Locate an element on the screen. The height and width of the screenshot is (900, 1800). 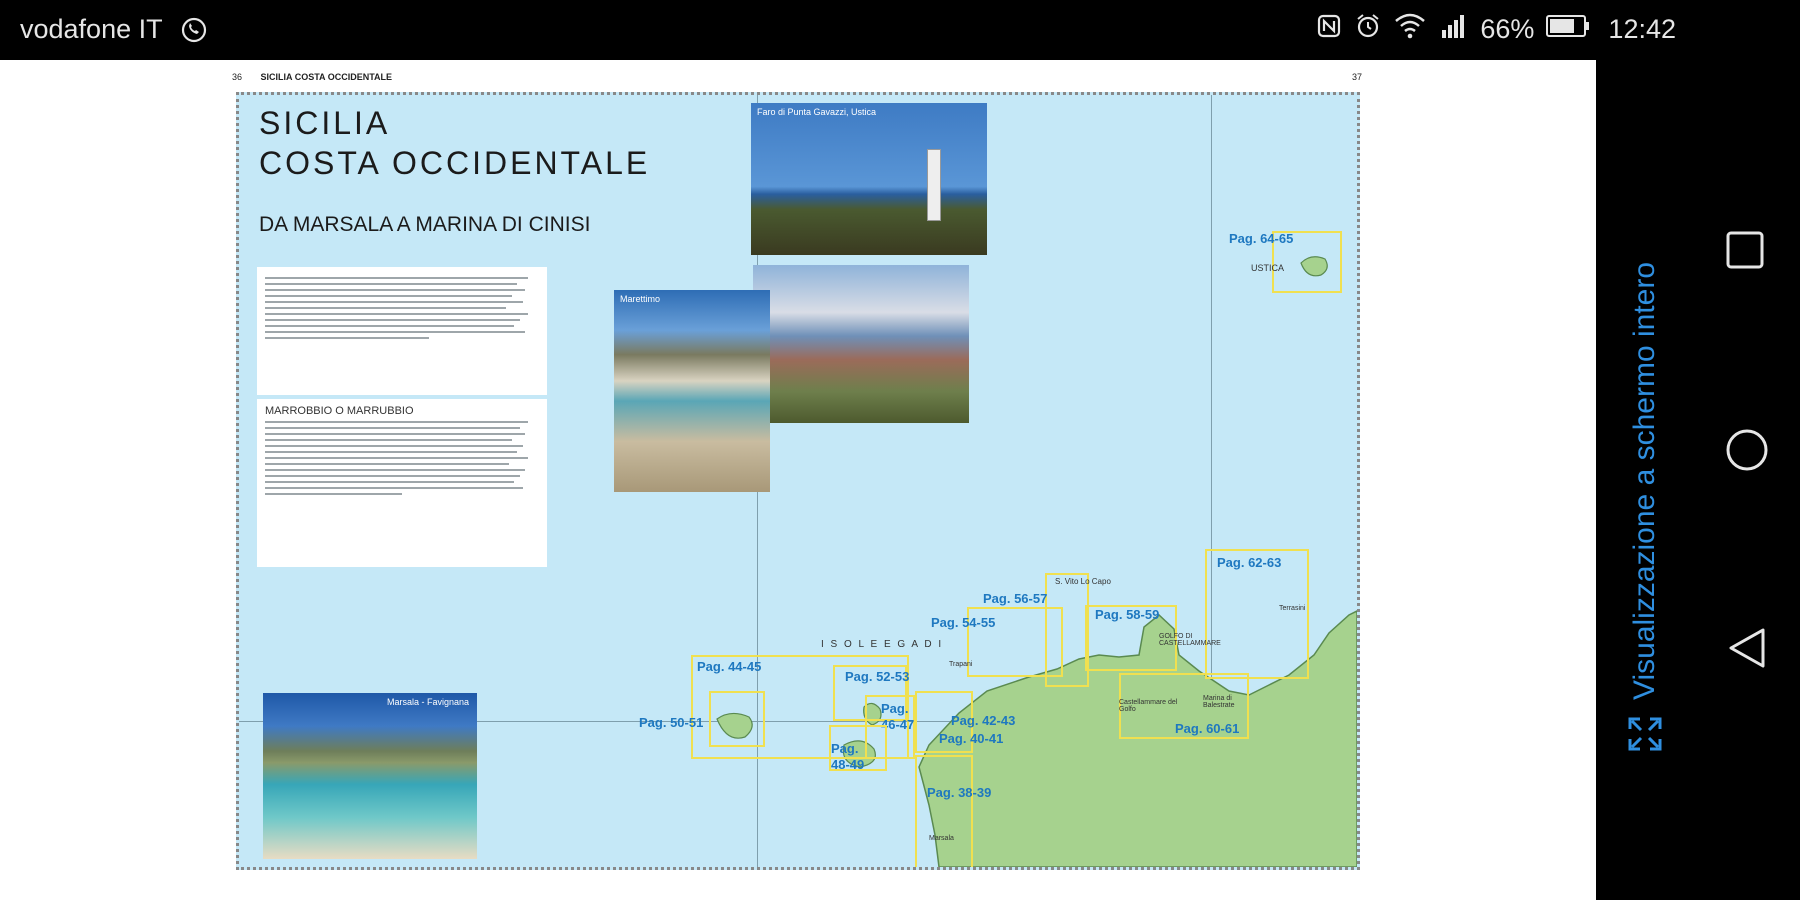
map-index-label: Pag. 62-63 is located at coordinates (1249, 562).